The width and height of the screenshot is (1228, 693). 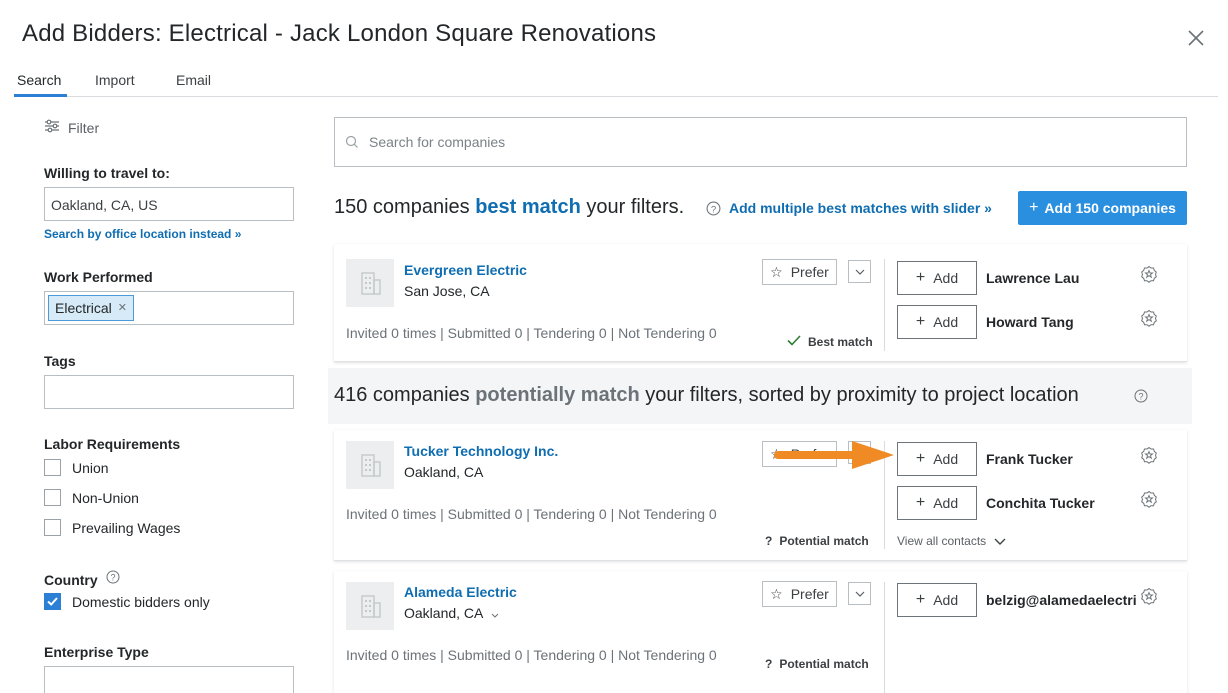 What do you see at coordinates (794, 342) in the screenshot?
I see `check-icon` at bounding box center [794, 342].